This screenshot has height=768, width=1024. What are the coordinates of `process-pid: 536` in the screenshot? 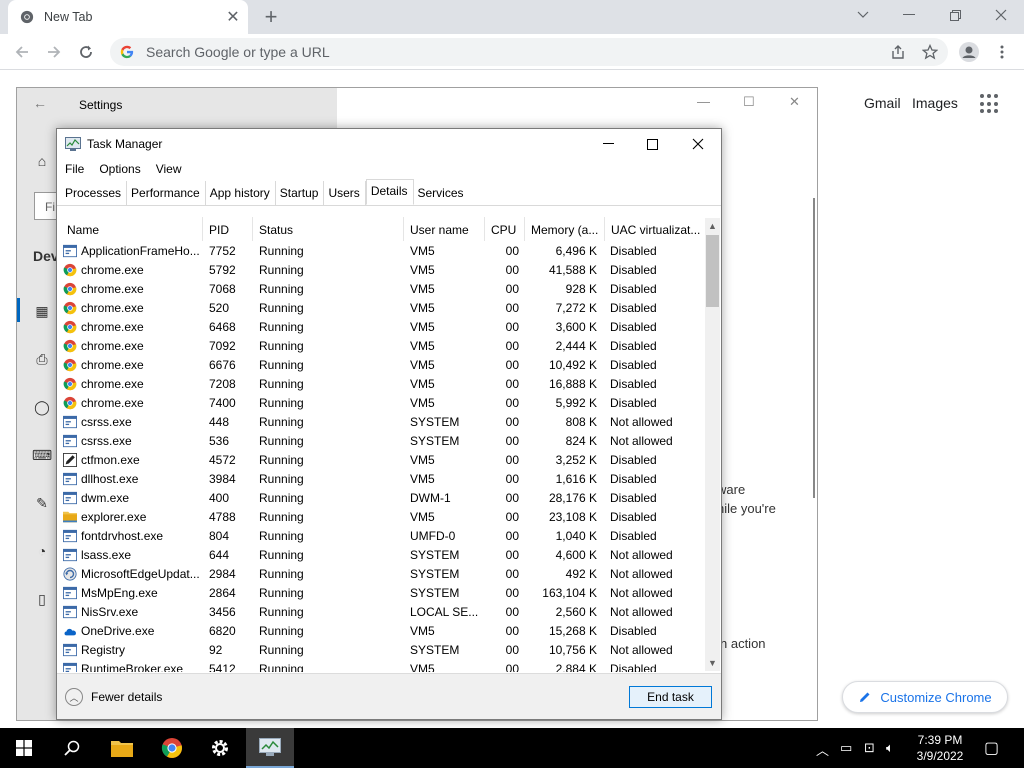 It's located at (219, 441).